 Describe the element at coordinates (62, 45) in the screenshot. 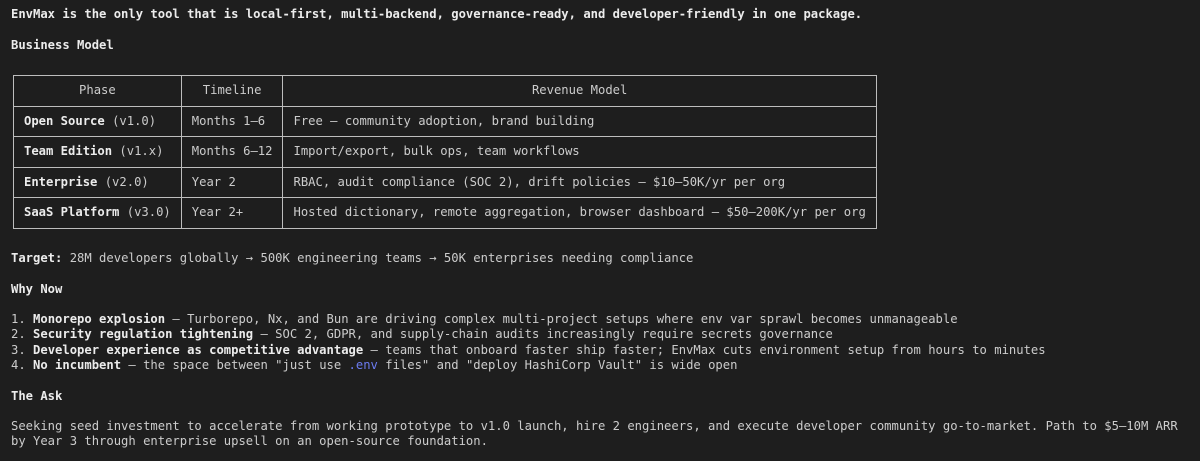

I see `business-model-heading: Business Model` at that location.